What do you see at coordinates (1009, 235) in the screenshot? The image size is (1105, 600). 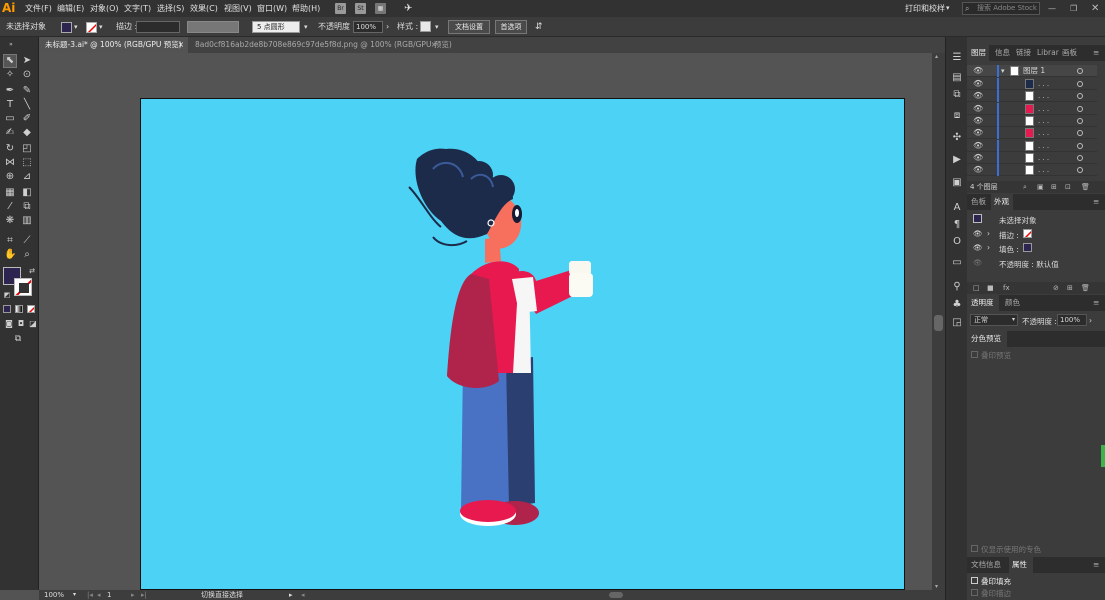 I see `appearance-stroke-label: 描边 :` at bounding box center [1009, 235].